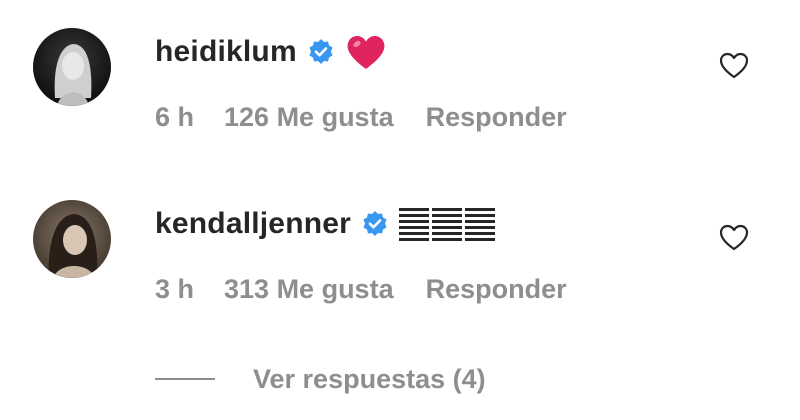  I want to click on like-count: 126 Me gusta, so click(309, 117).